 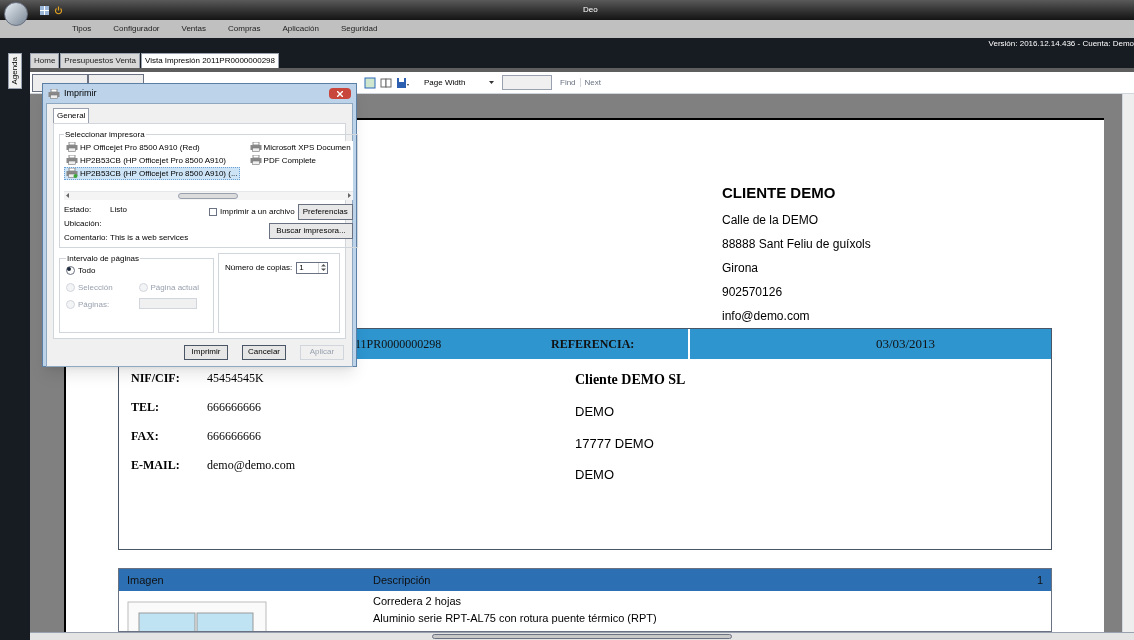 What do you see at coordinates (252, 465) in the screenshot?
I see `contact-value: demo@demo.com` at bounding box center [252, 465].